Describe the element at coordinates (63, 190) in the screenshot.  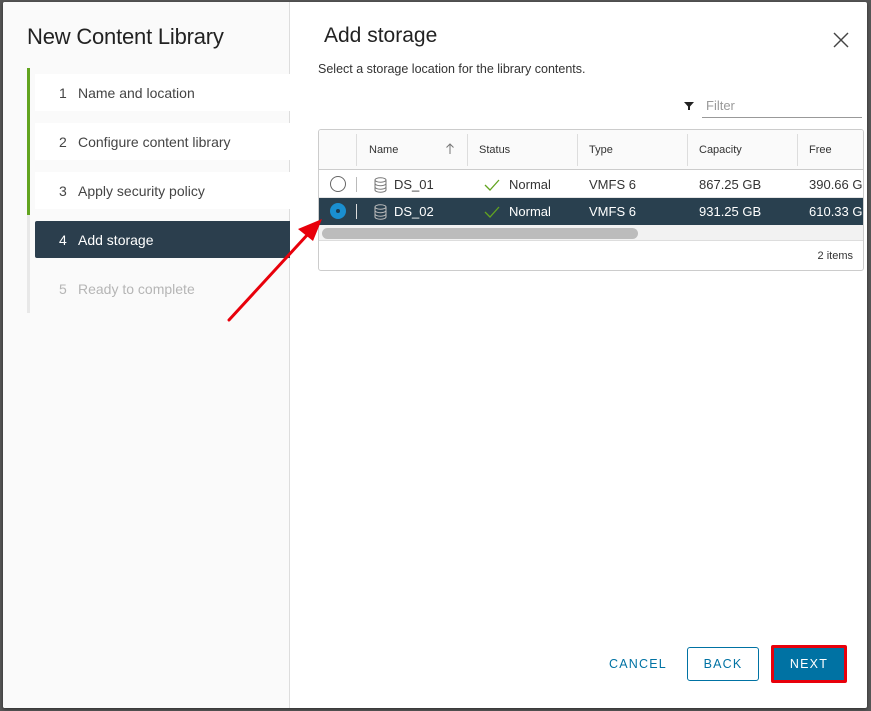
I see `step-number: 3` at that location.